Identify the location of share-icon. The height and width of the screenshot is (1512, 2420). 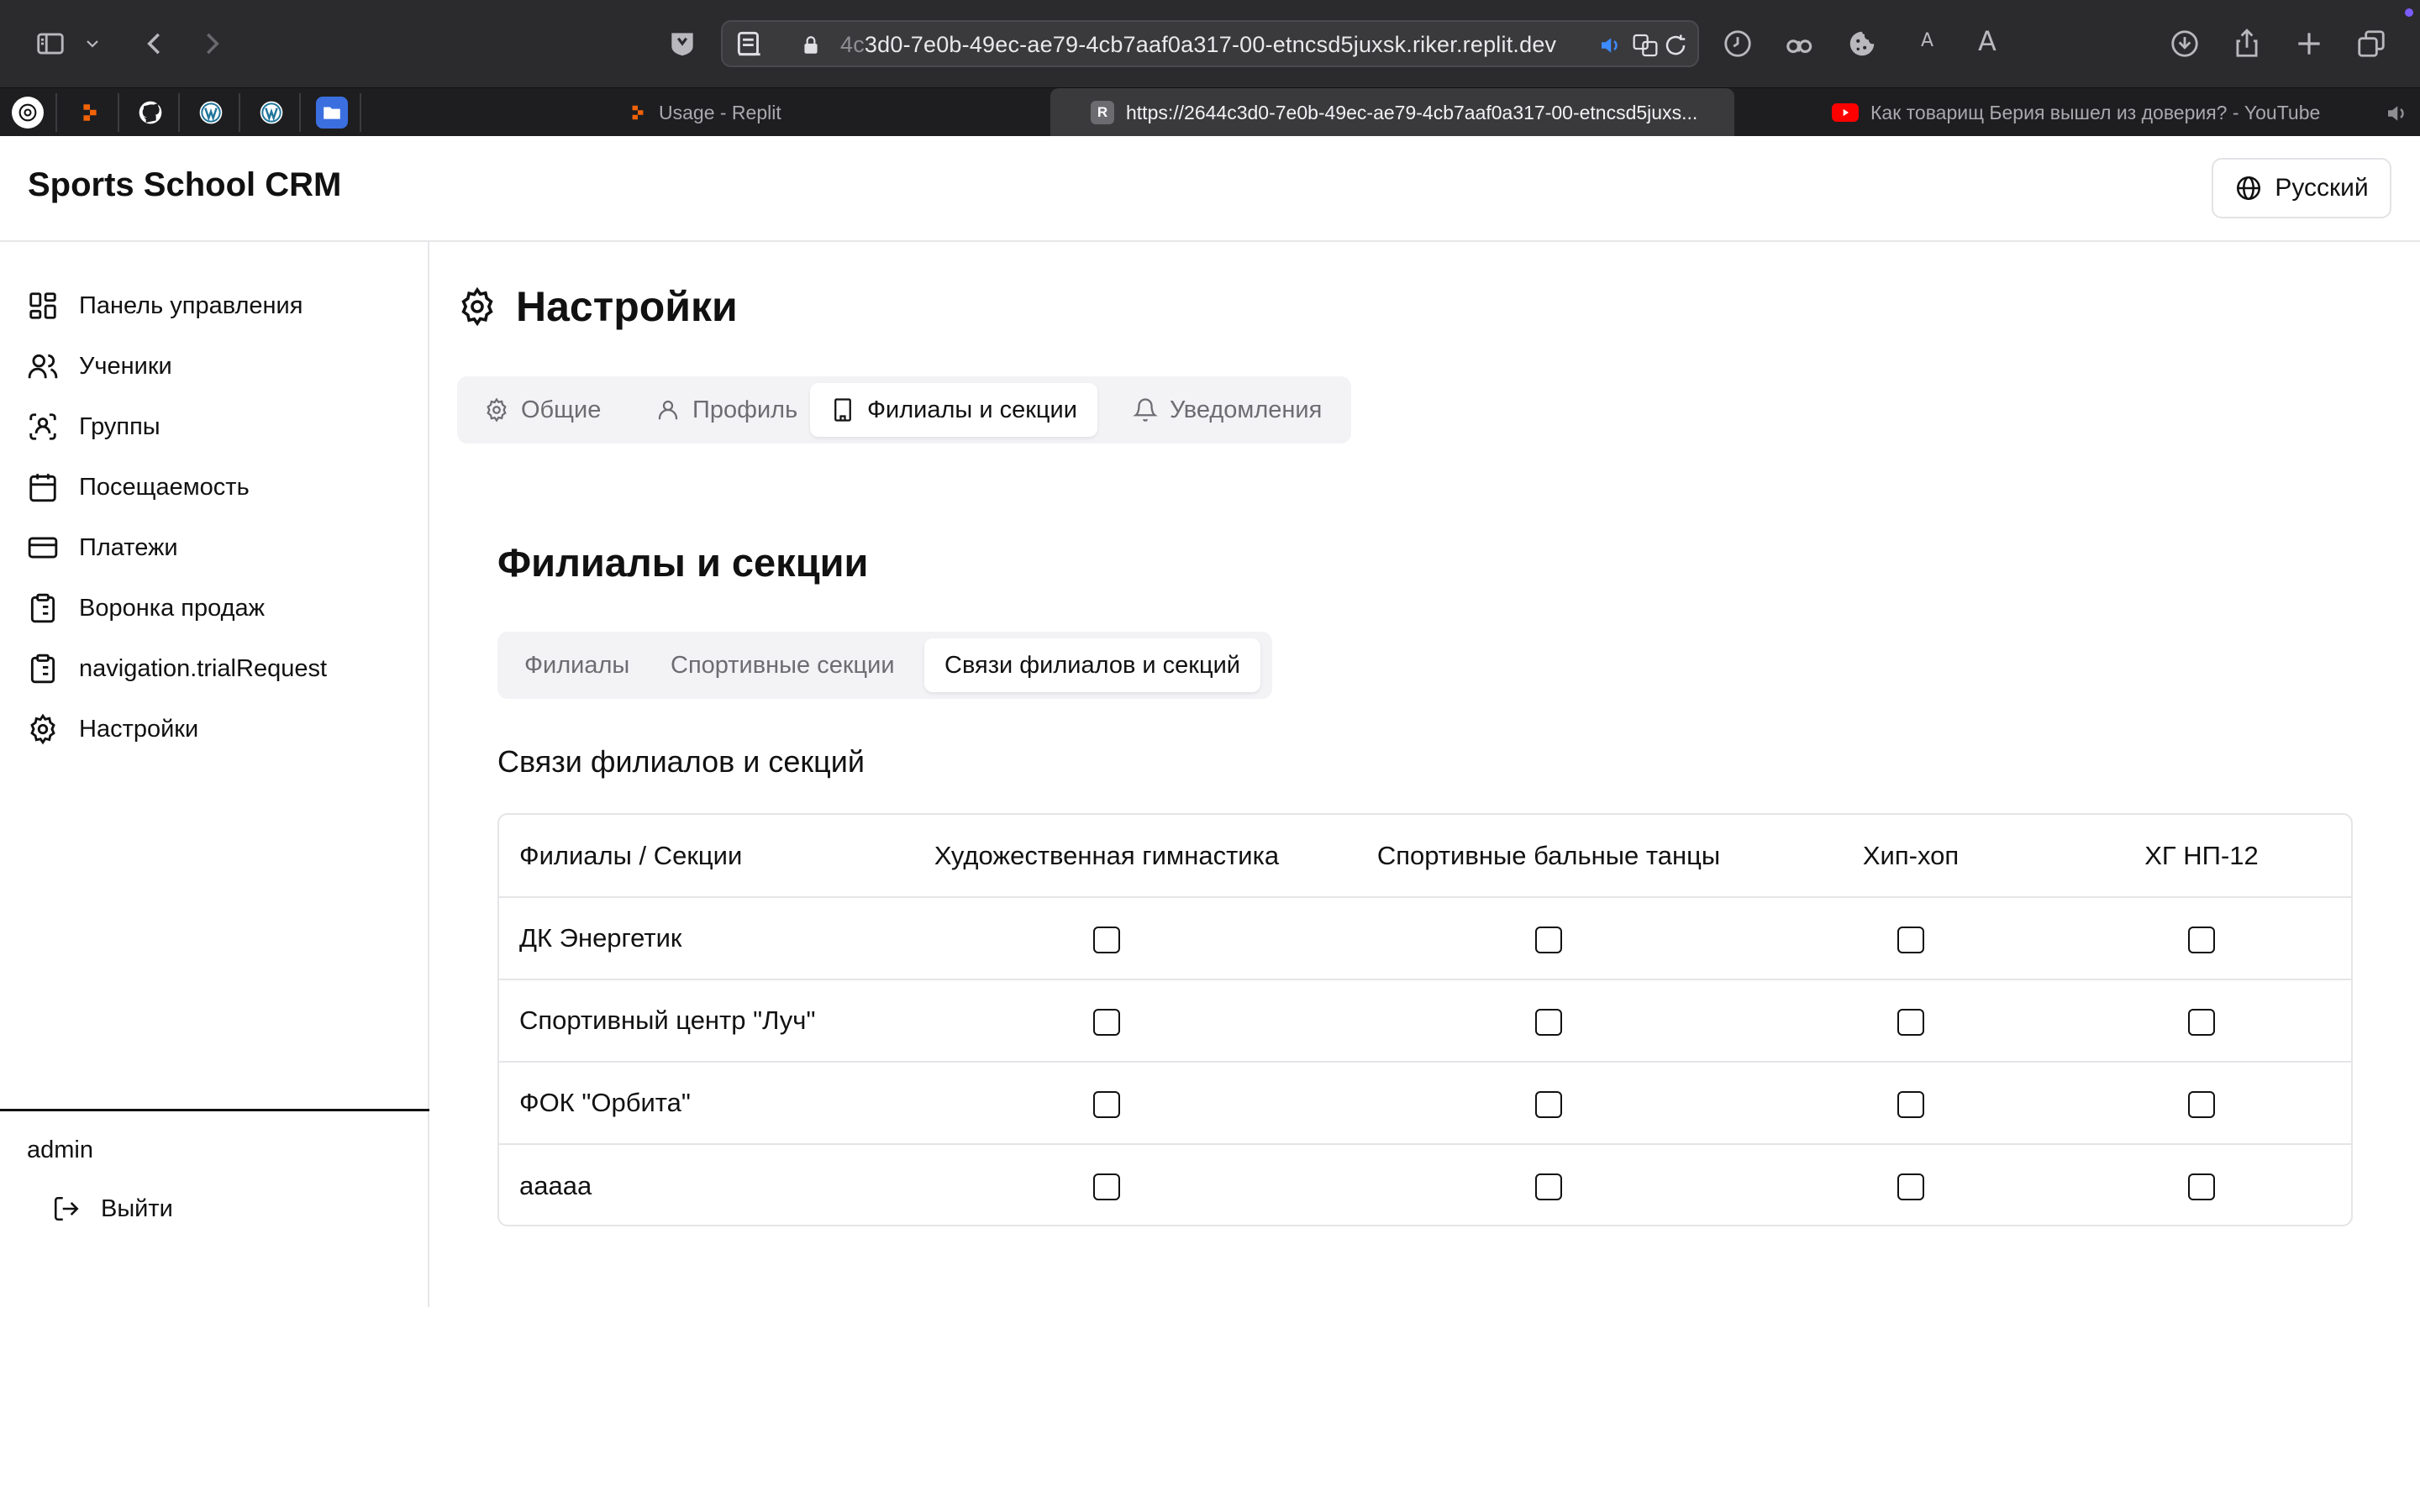
(2246, 43).